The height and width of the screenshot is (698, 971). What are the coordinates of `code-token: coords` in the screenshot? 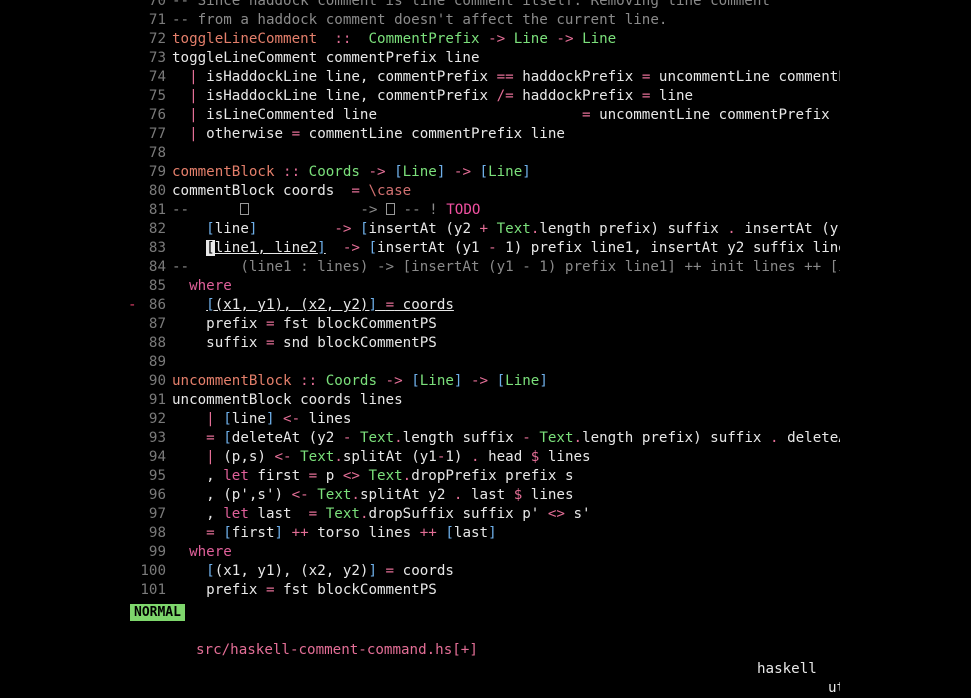 It's located at (424, 305).